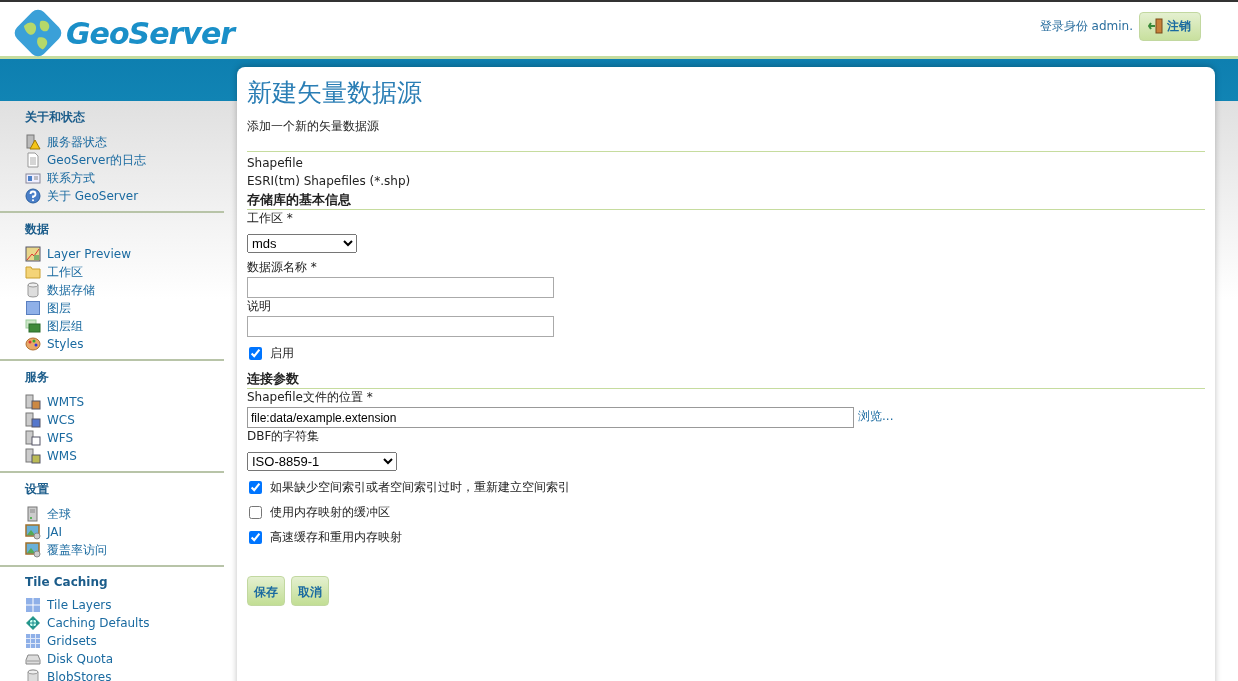  I want to click on sidebar-heading: 设置, so click(37, 489).